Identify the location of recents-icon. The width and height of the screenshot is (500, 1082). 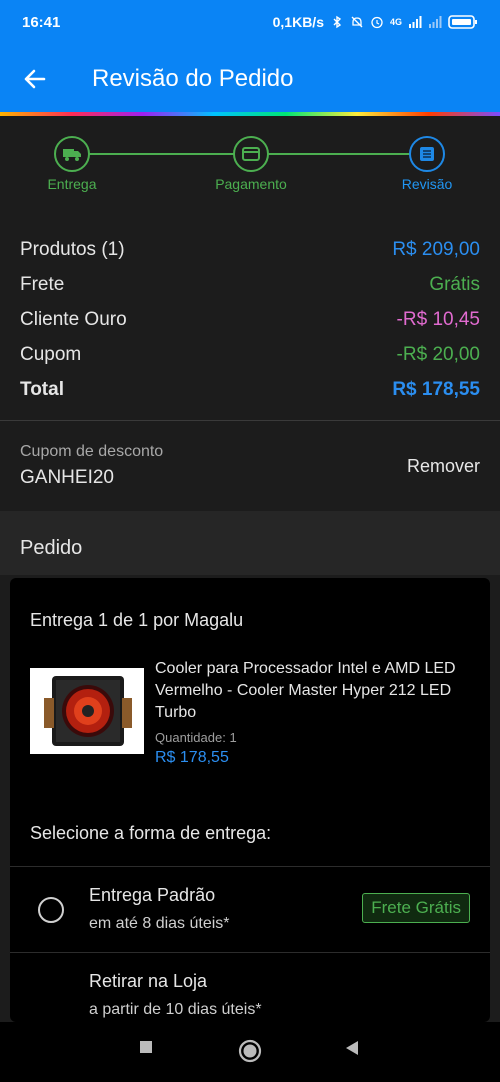
(146, 1047).